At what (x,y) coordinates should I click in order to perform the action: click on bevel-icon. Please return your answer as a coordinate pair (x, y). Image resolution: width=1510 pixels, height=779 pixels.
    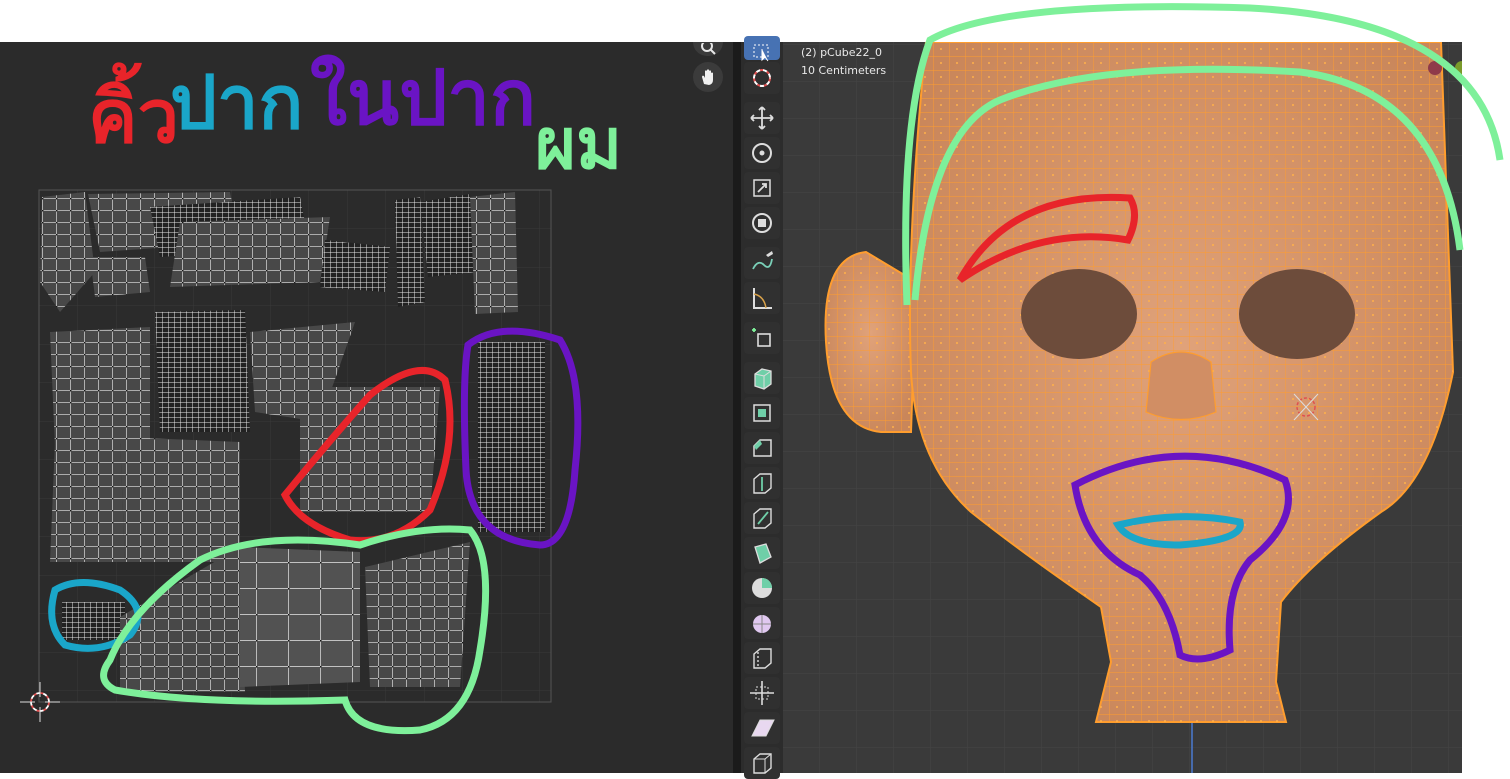
    Looking at the image, I should click on (762, 448).